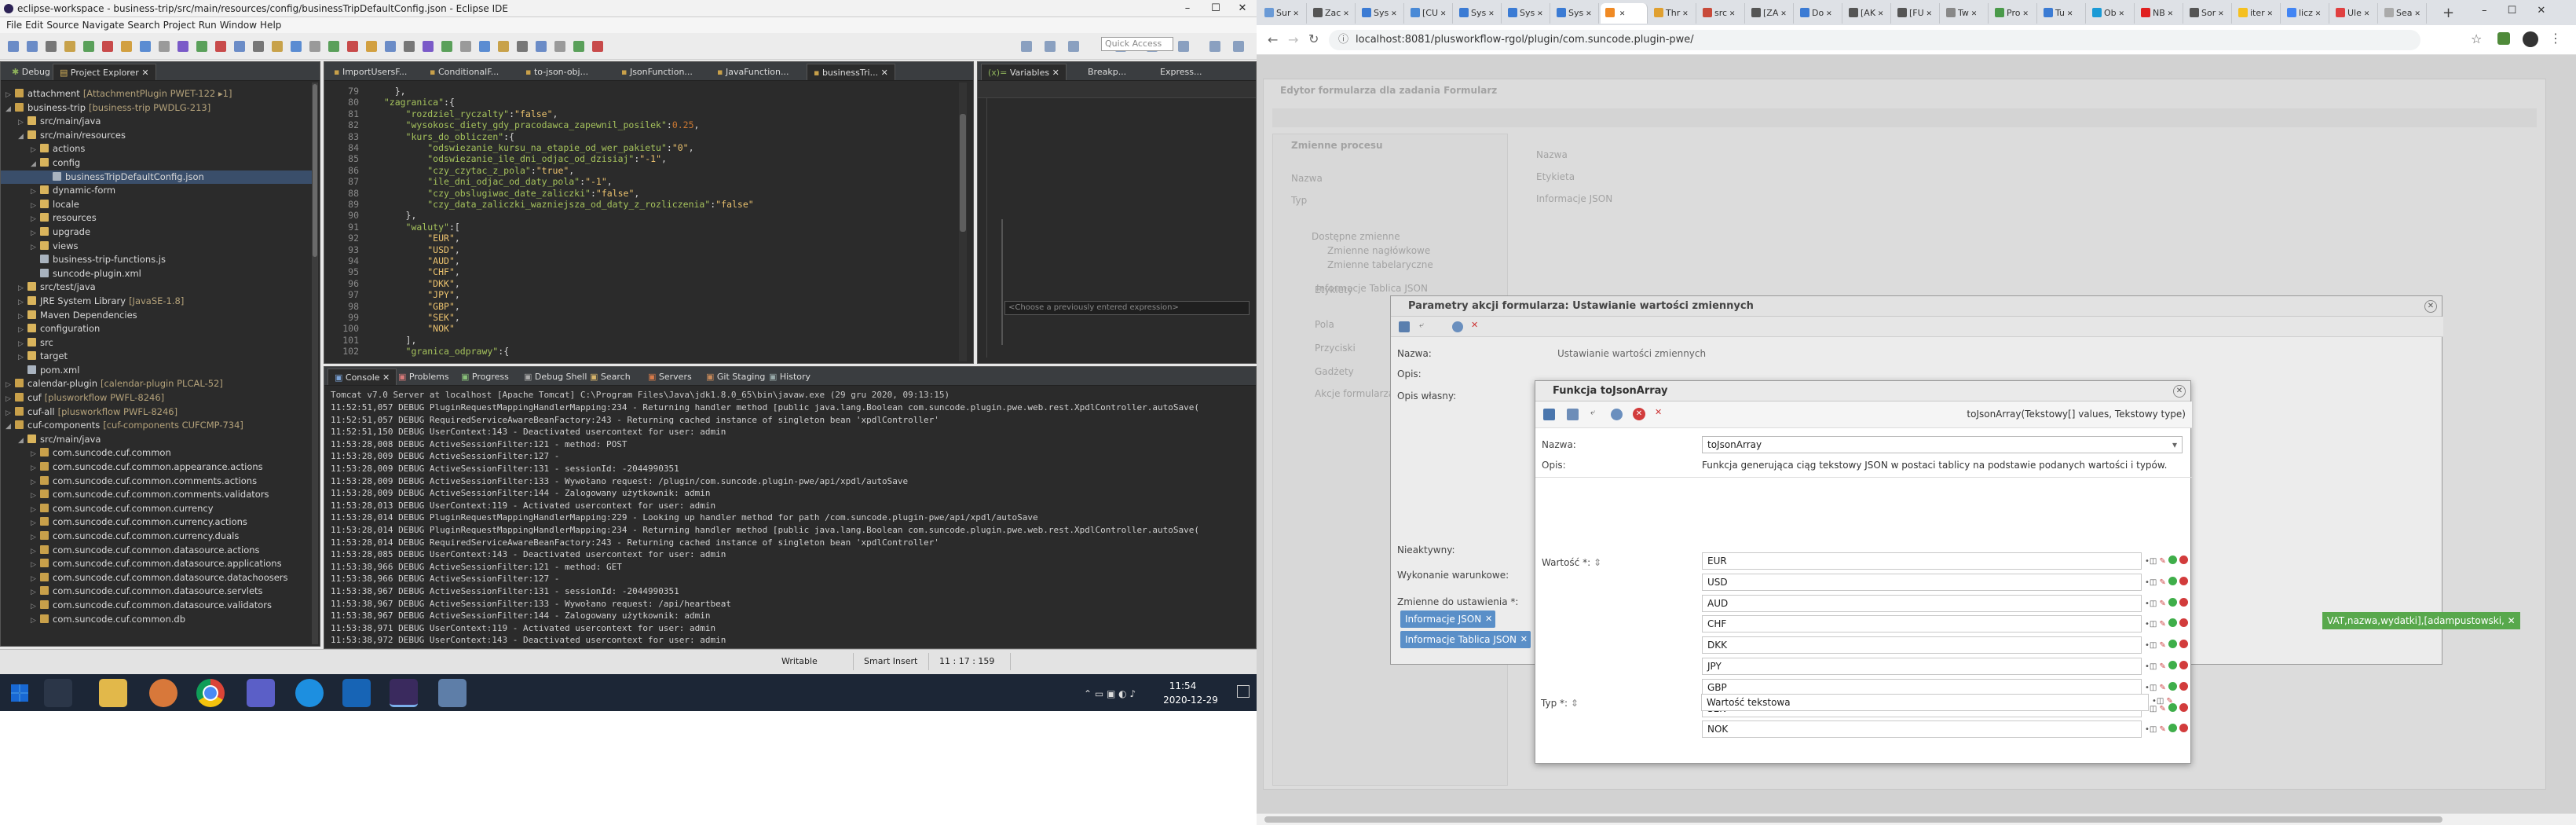  What do you see at coordinates (1770, 13) in the screenshot?
I see `browser-tab: [ZA ✕` at bounding box center [1770, 13].